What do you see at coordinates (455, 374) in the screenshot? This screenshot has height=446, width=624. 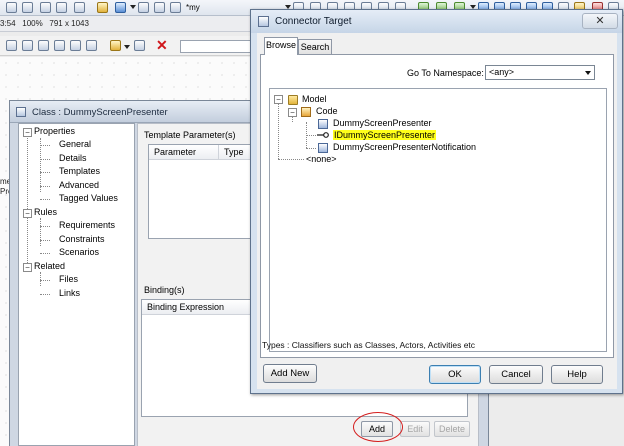 I see `ok-button: OK` at bounding box center [455, 374].